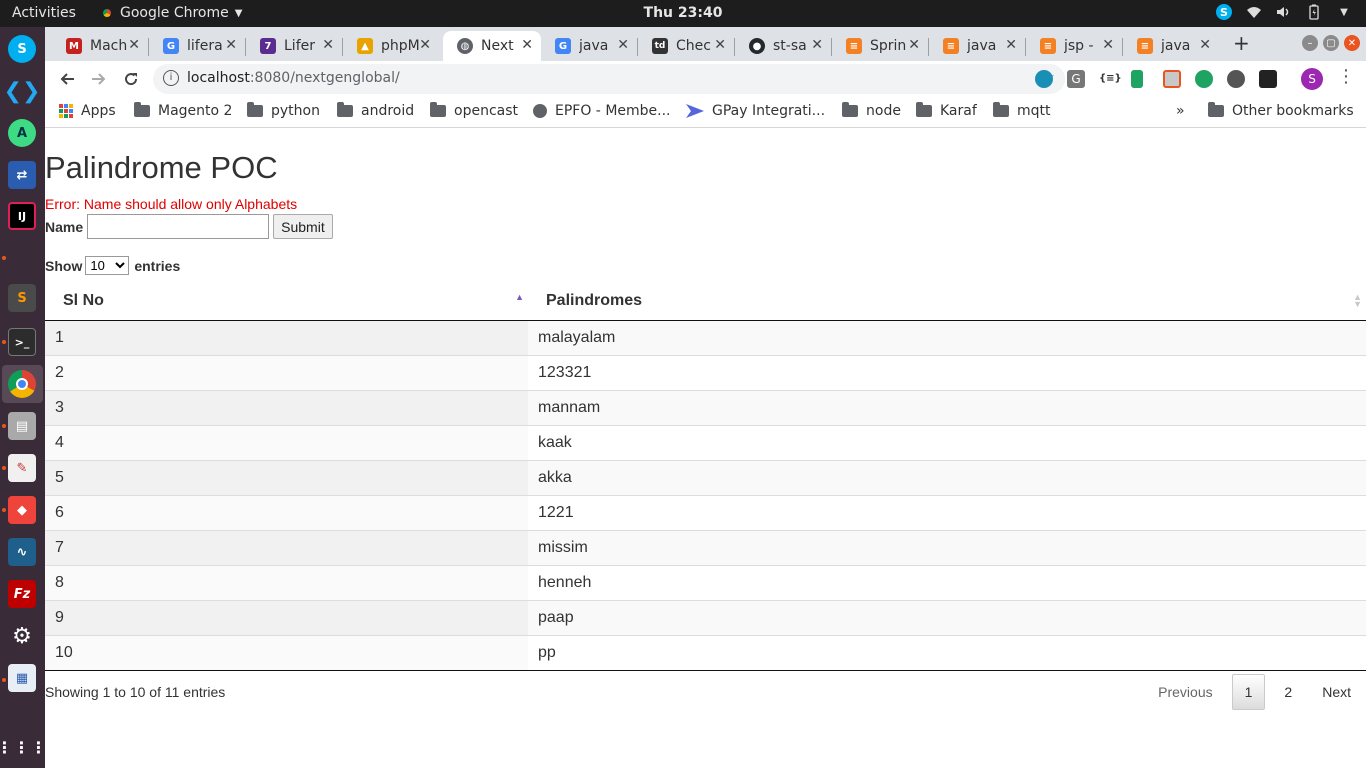 This screenshot has width=1366, height=768. I want to click on battery-icon, so click(1314, 12).